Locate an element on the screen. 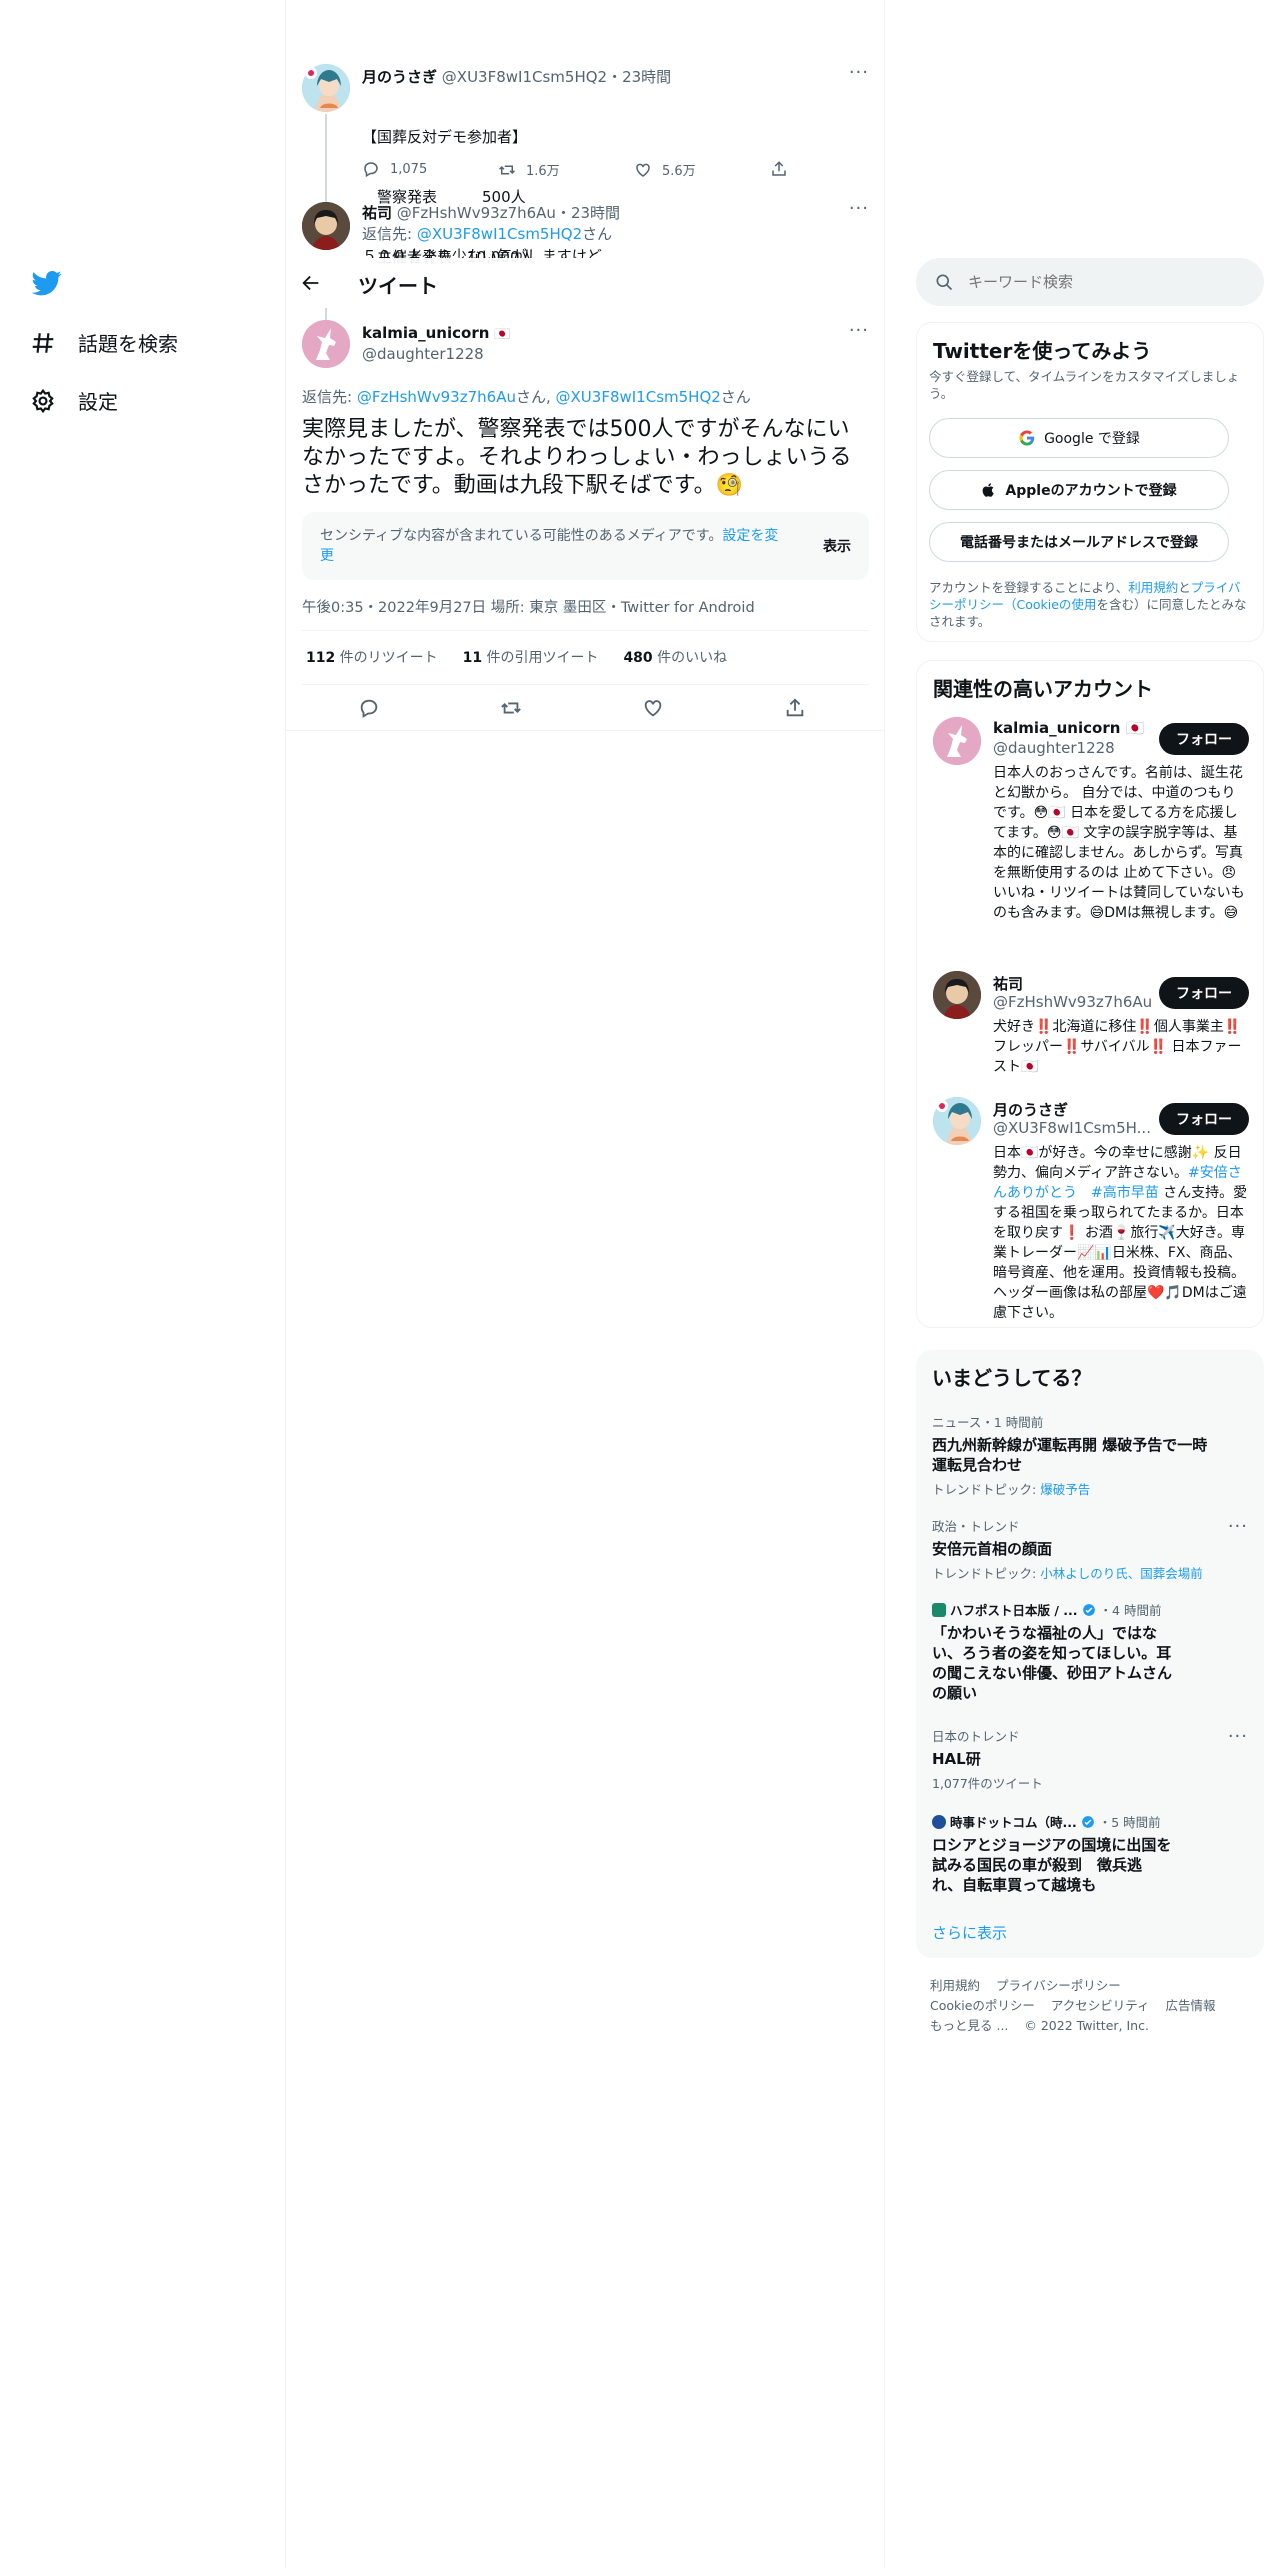 This screenshot has width=1284, height=2568. hashtag-link: #高市早苗 is located at coordinates (1125, 1193).